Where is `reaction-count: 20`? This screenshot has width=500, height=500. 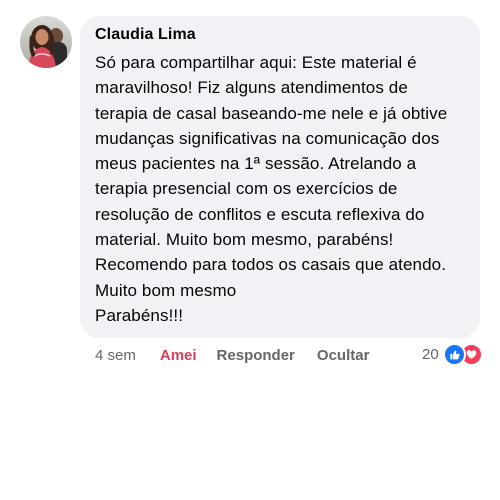
reaction-count: 20 is located at coordinates (430, 354).